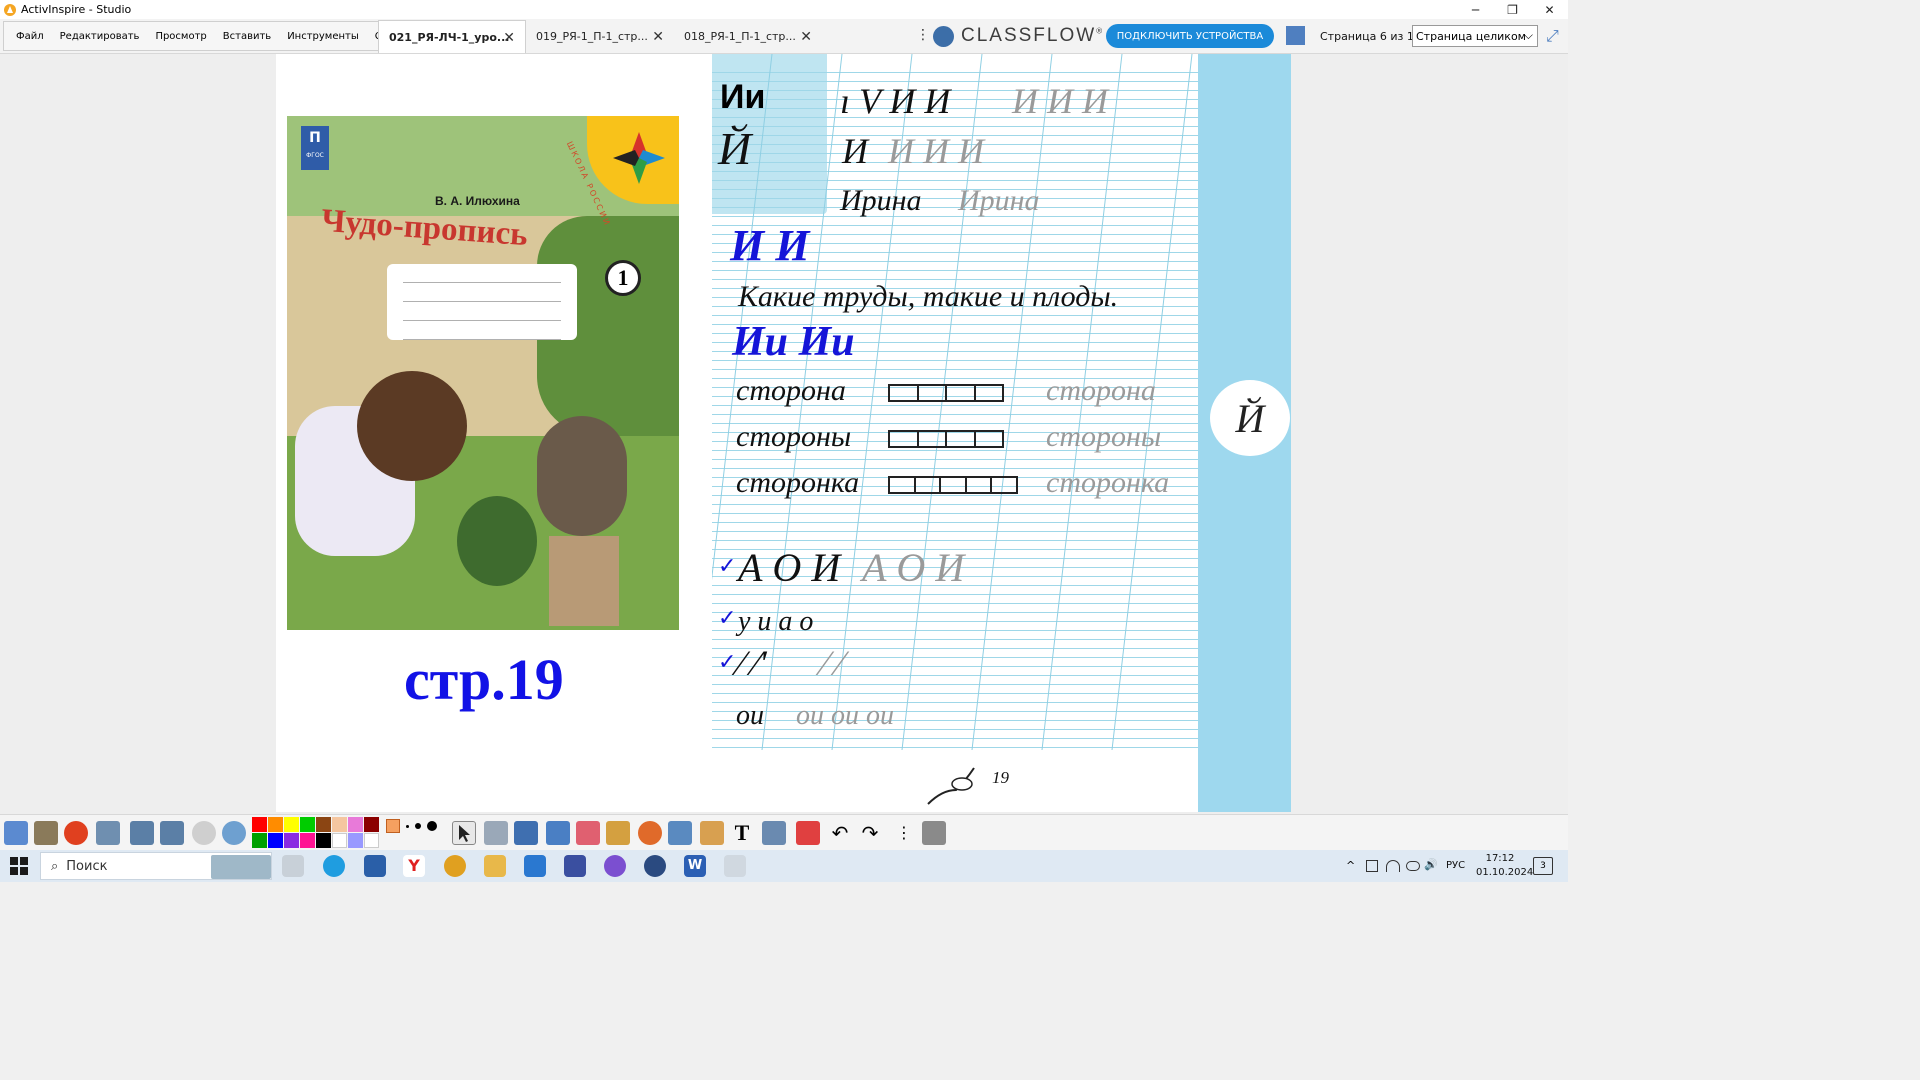 This screenshot has height=1080, width=1920. Describe the element at coordinates (951, 786) in the screenshot. I see `mouse-illustration-icon` at that location.